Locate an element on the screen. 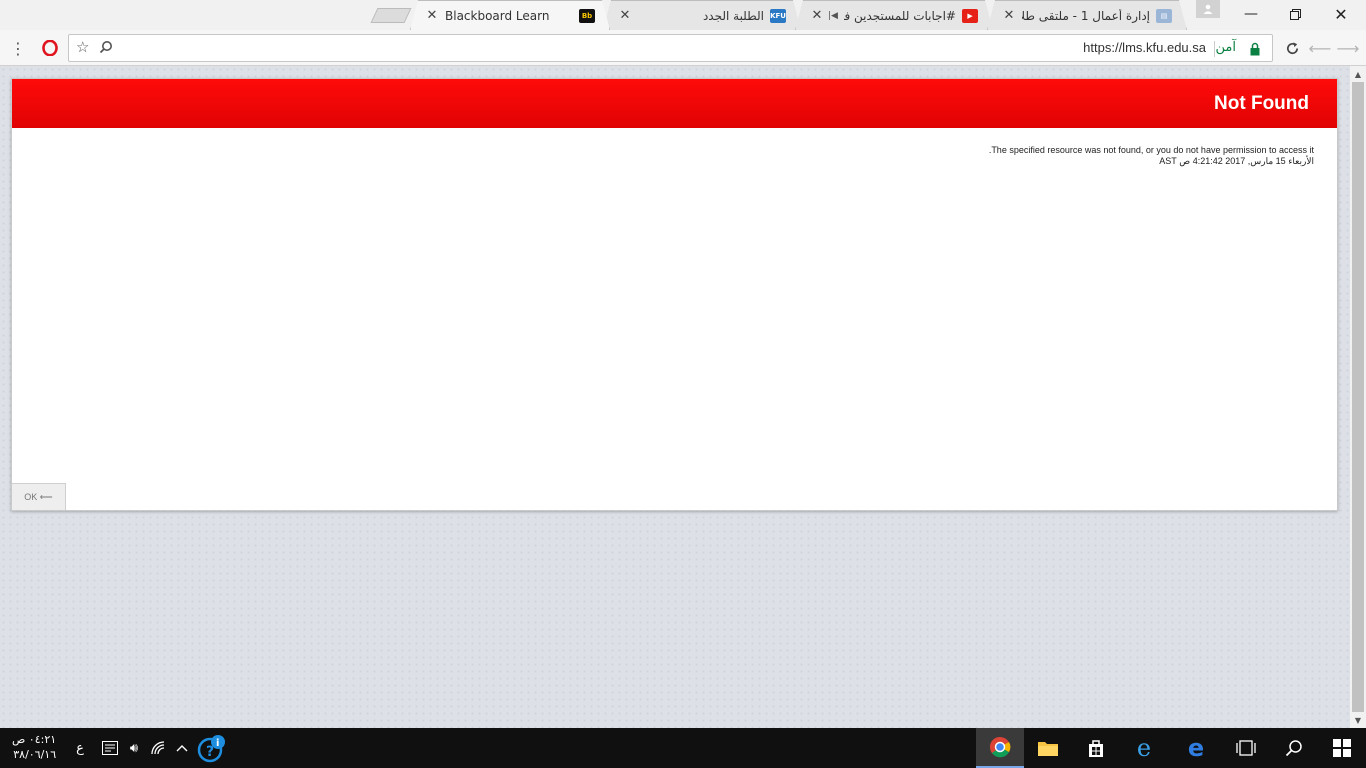  tab-youtube: ▶ #اجابات للمستجدين في ◀︎| ✕ is located at coordinates (894, 15).